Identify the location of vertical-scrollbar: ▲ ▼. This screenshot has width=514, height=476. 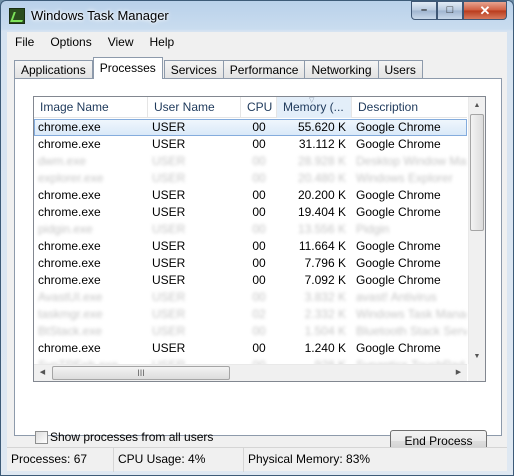
(476, 231).